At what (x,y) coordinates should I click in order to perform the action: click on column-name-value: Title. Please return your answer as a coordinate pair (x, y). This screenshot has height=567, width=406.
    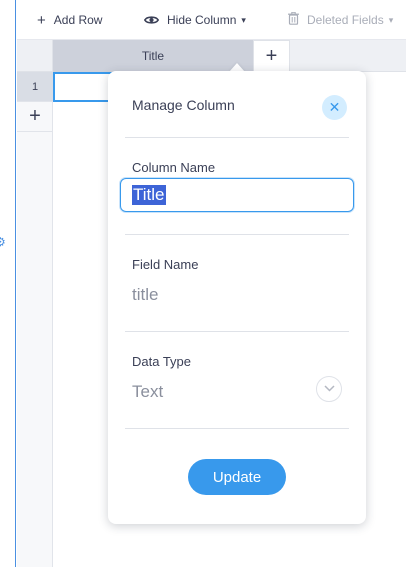
    Looking at the image, I should click on (149, 195).